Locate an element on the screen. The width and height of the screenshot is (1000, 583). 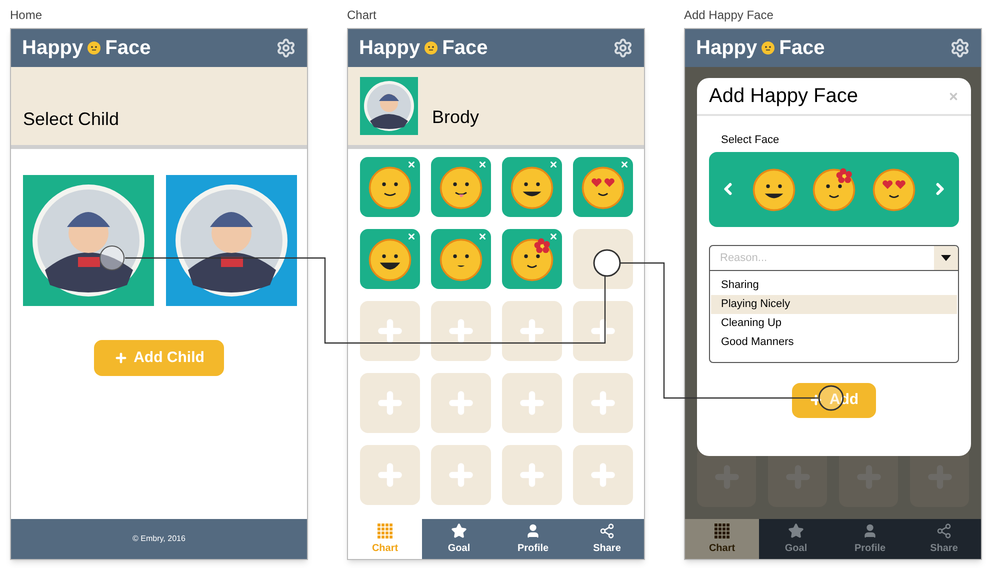
dropdown-option: Good Manners is located at coordinates (834, 342).